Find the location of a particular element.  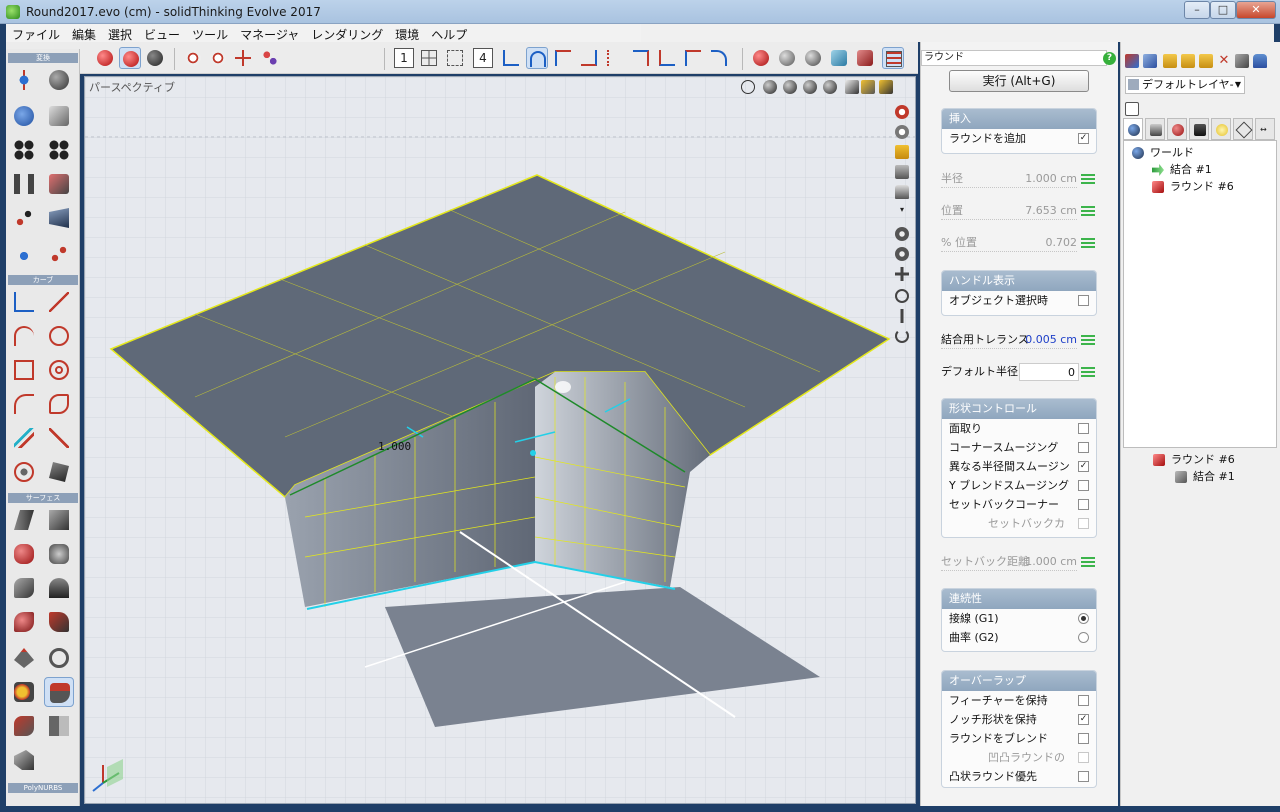

view-gear-icon is located at coordinates (902, 254).